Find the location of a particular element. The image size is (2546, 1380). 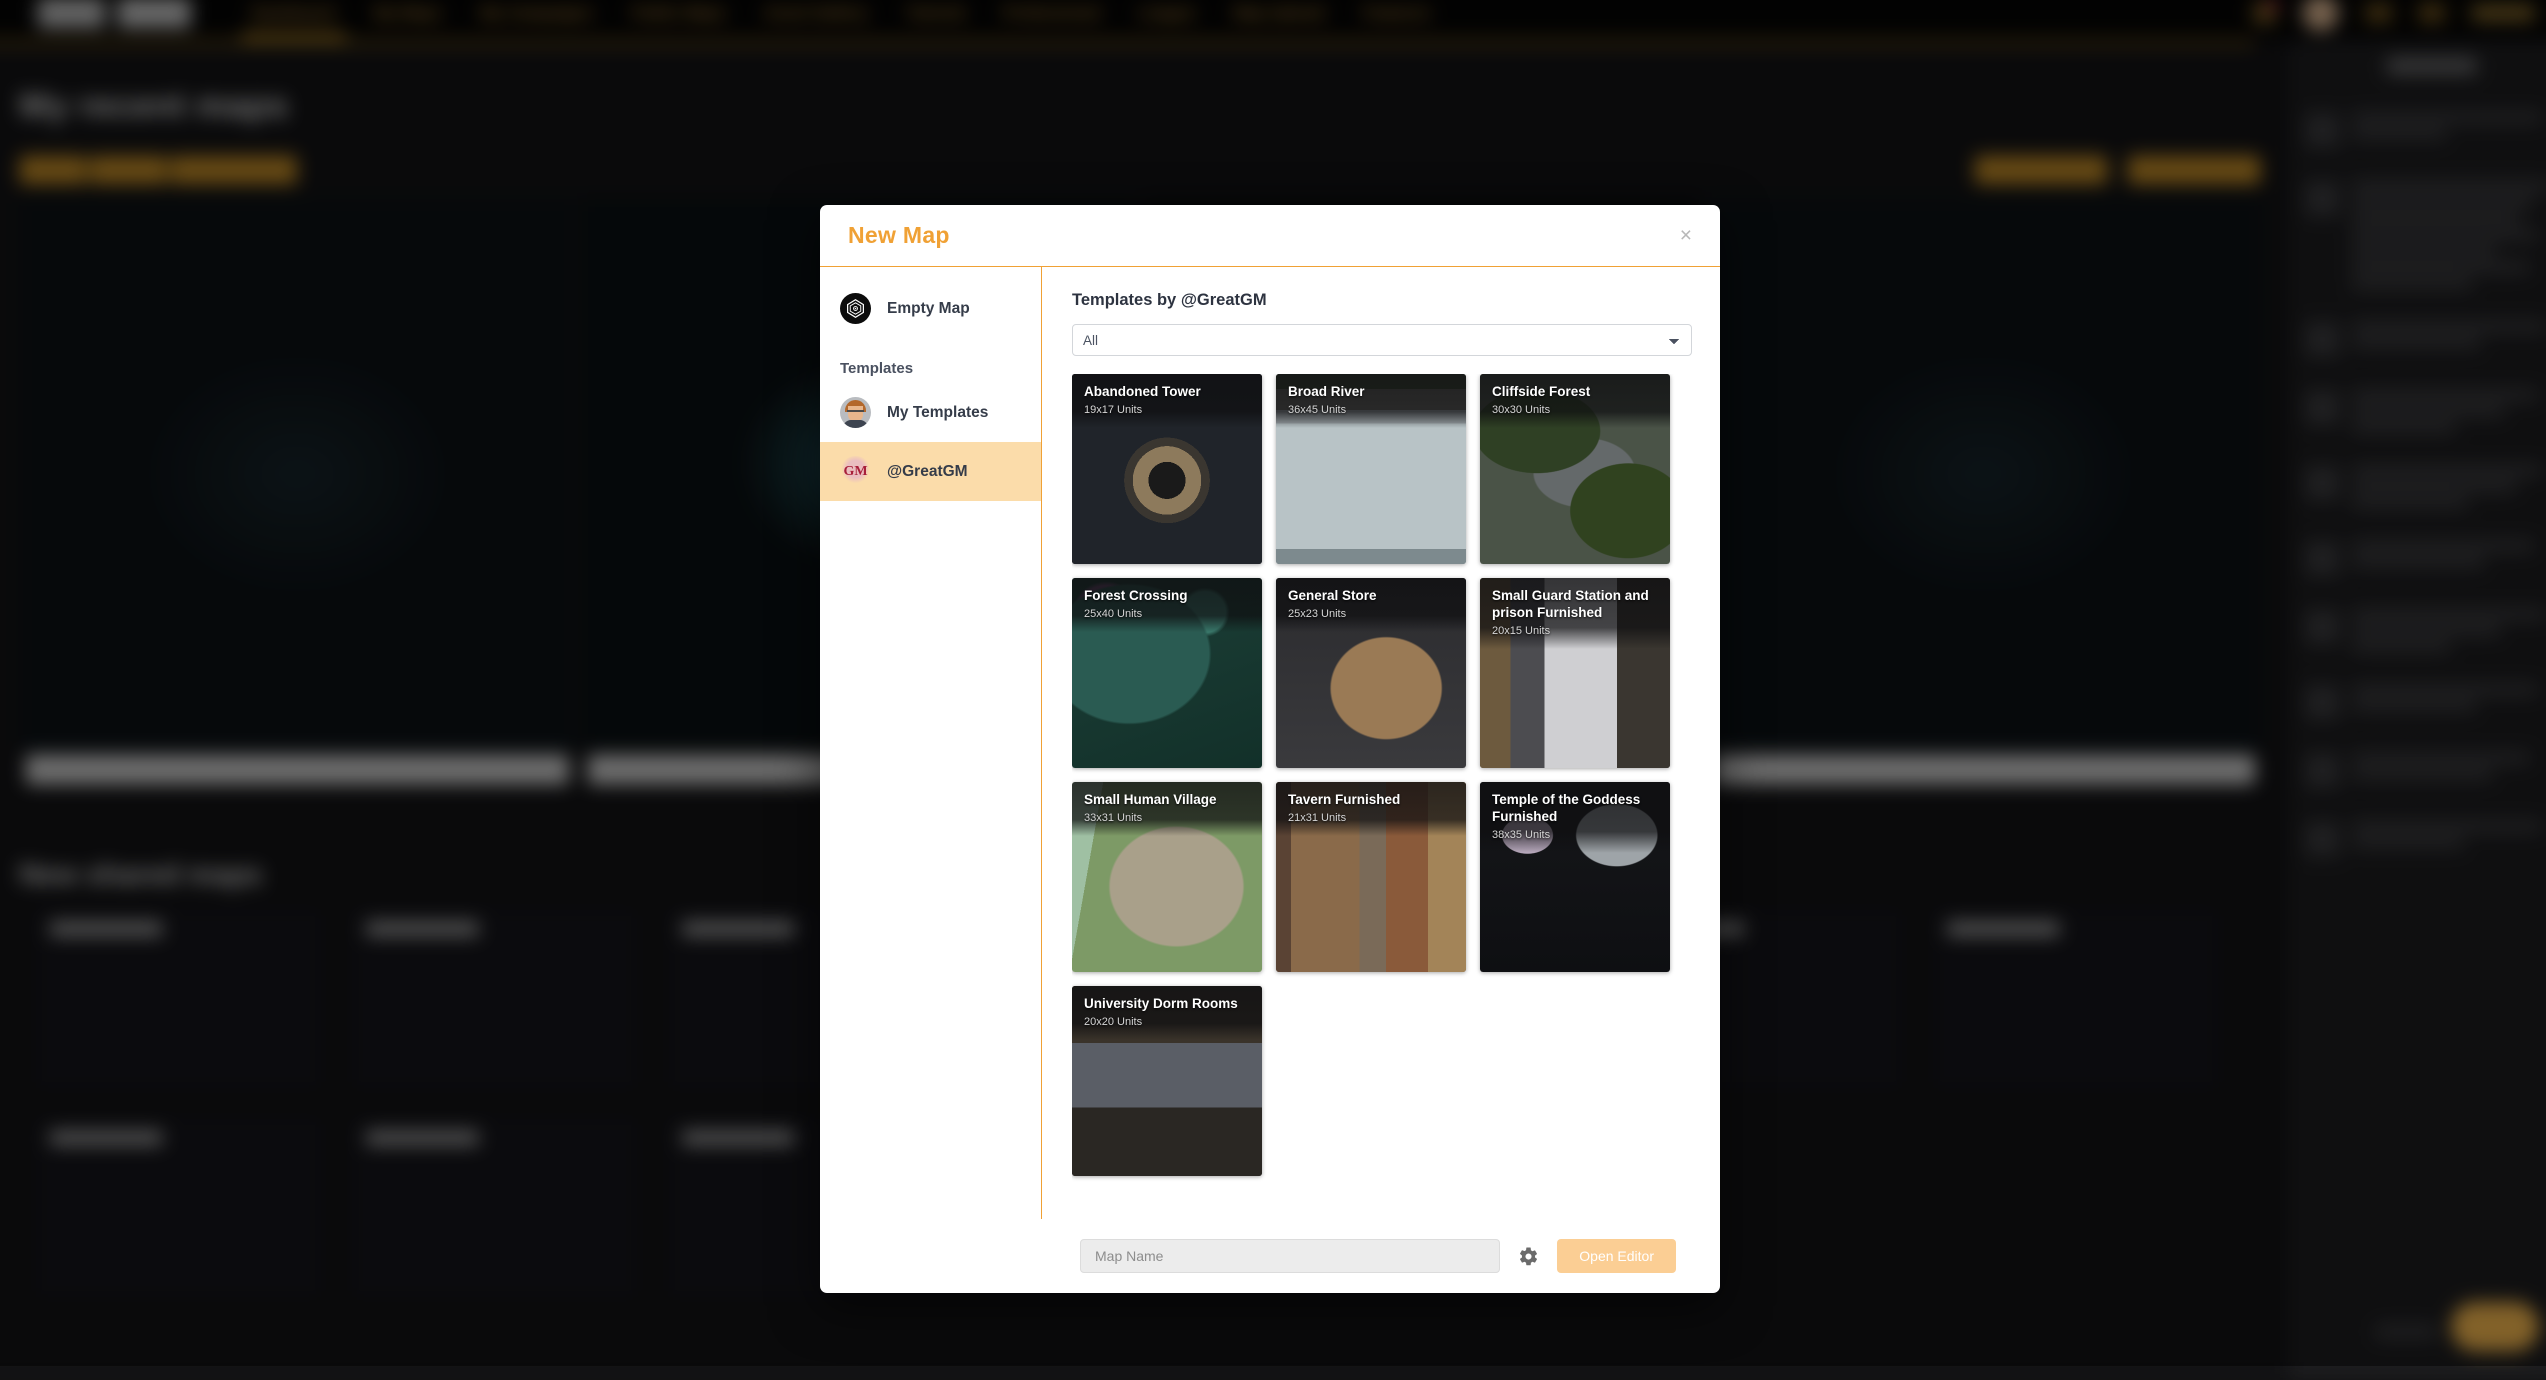

sidebar-item-my-templates: My Templates is located at coordinates (930, 412).